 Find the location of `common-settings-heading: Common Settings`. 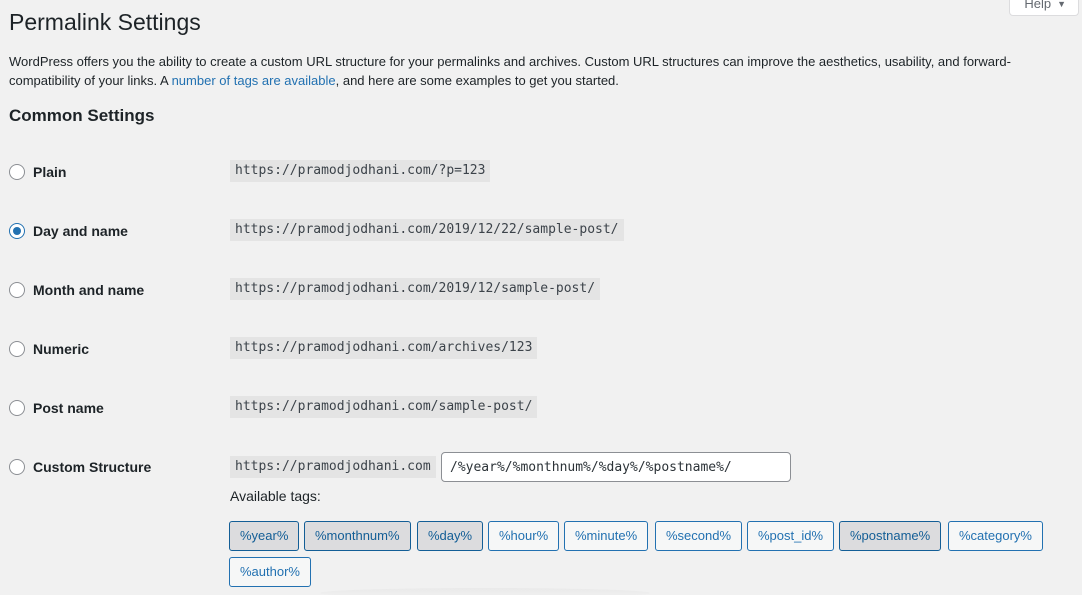

common-settings-heading: Common Settings is located at coordinates (82, 115).